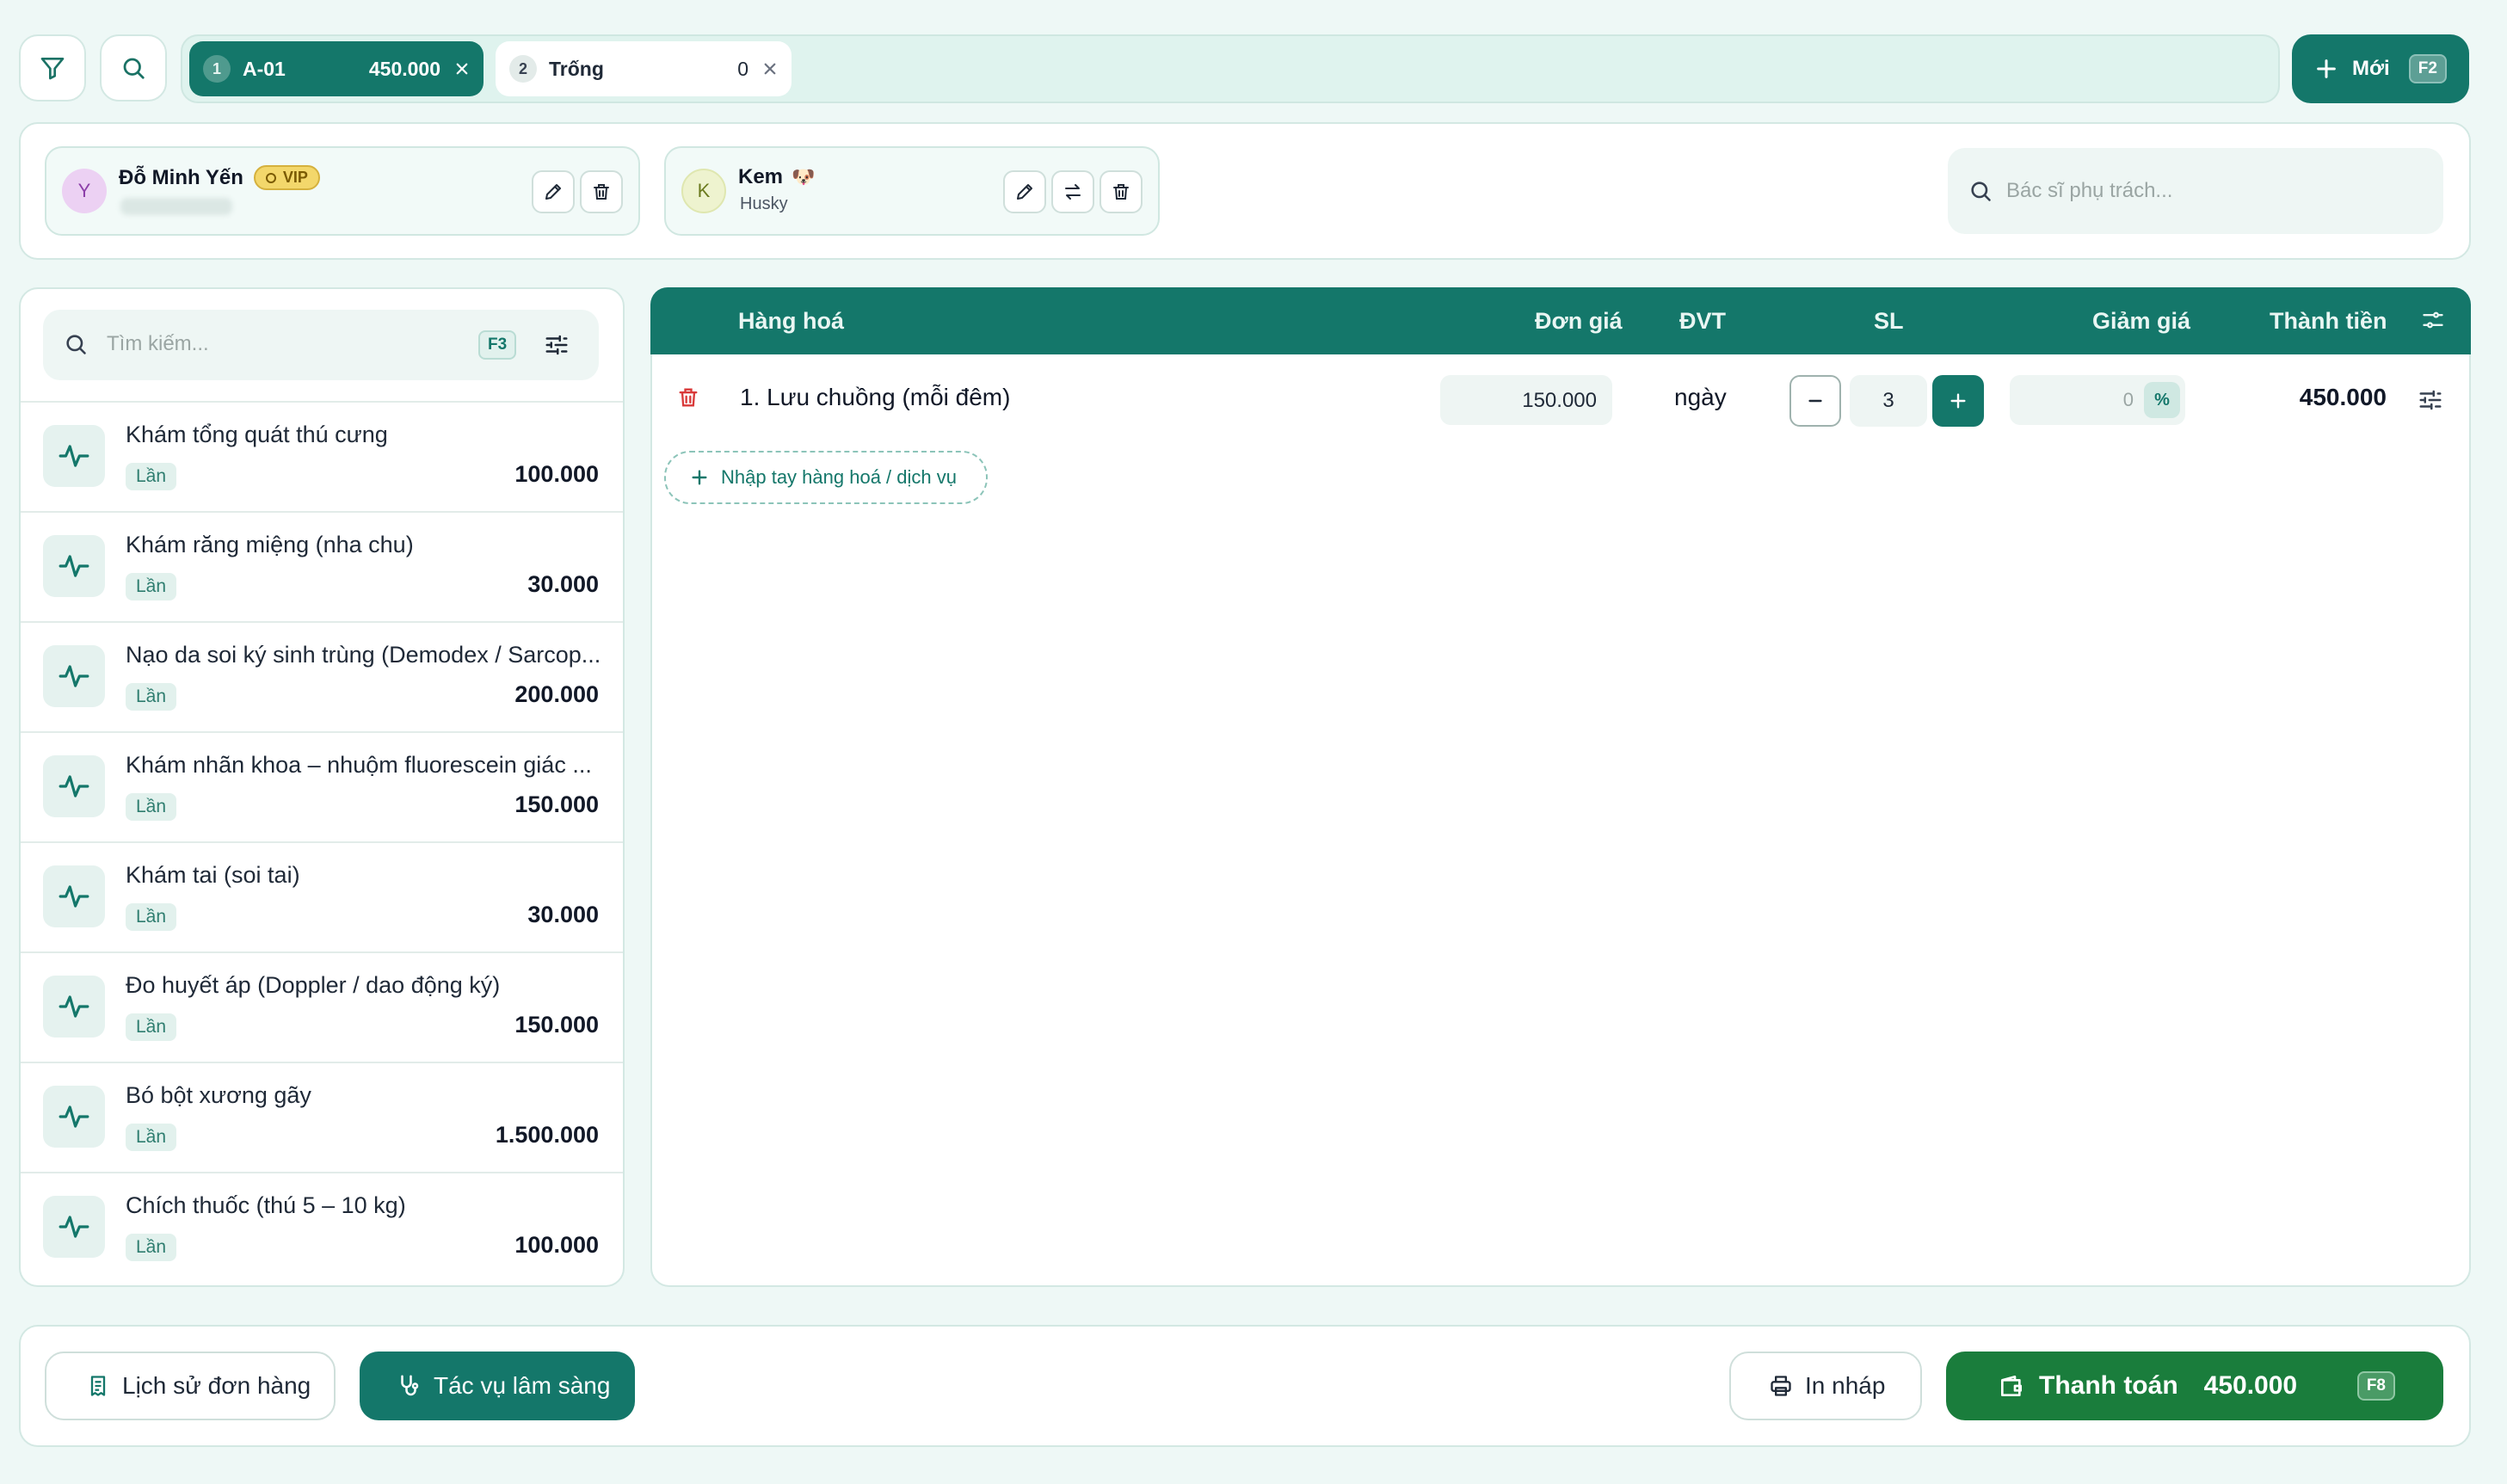  I want to click on qty-value: 3, so click(1888, 401).